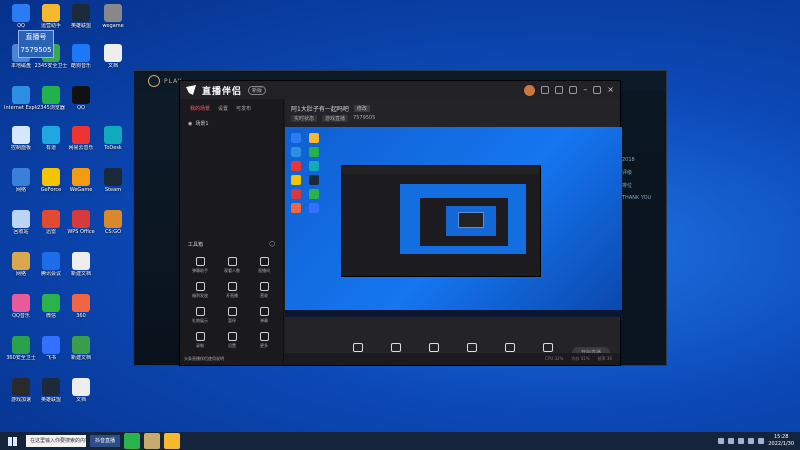  I want to click on game-panel-row: 2018, so click(628, 160).